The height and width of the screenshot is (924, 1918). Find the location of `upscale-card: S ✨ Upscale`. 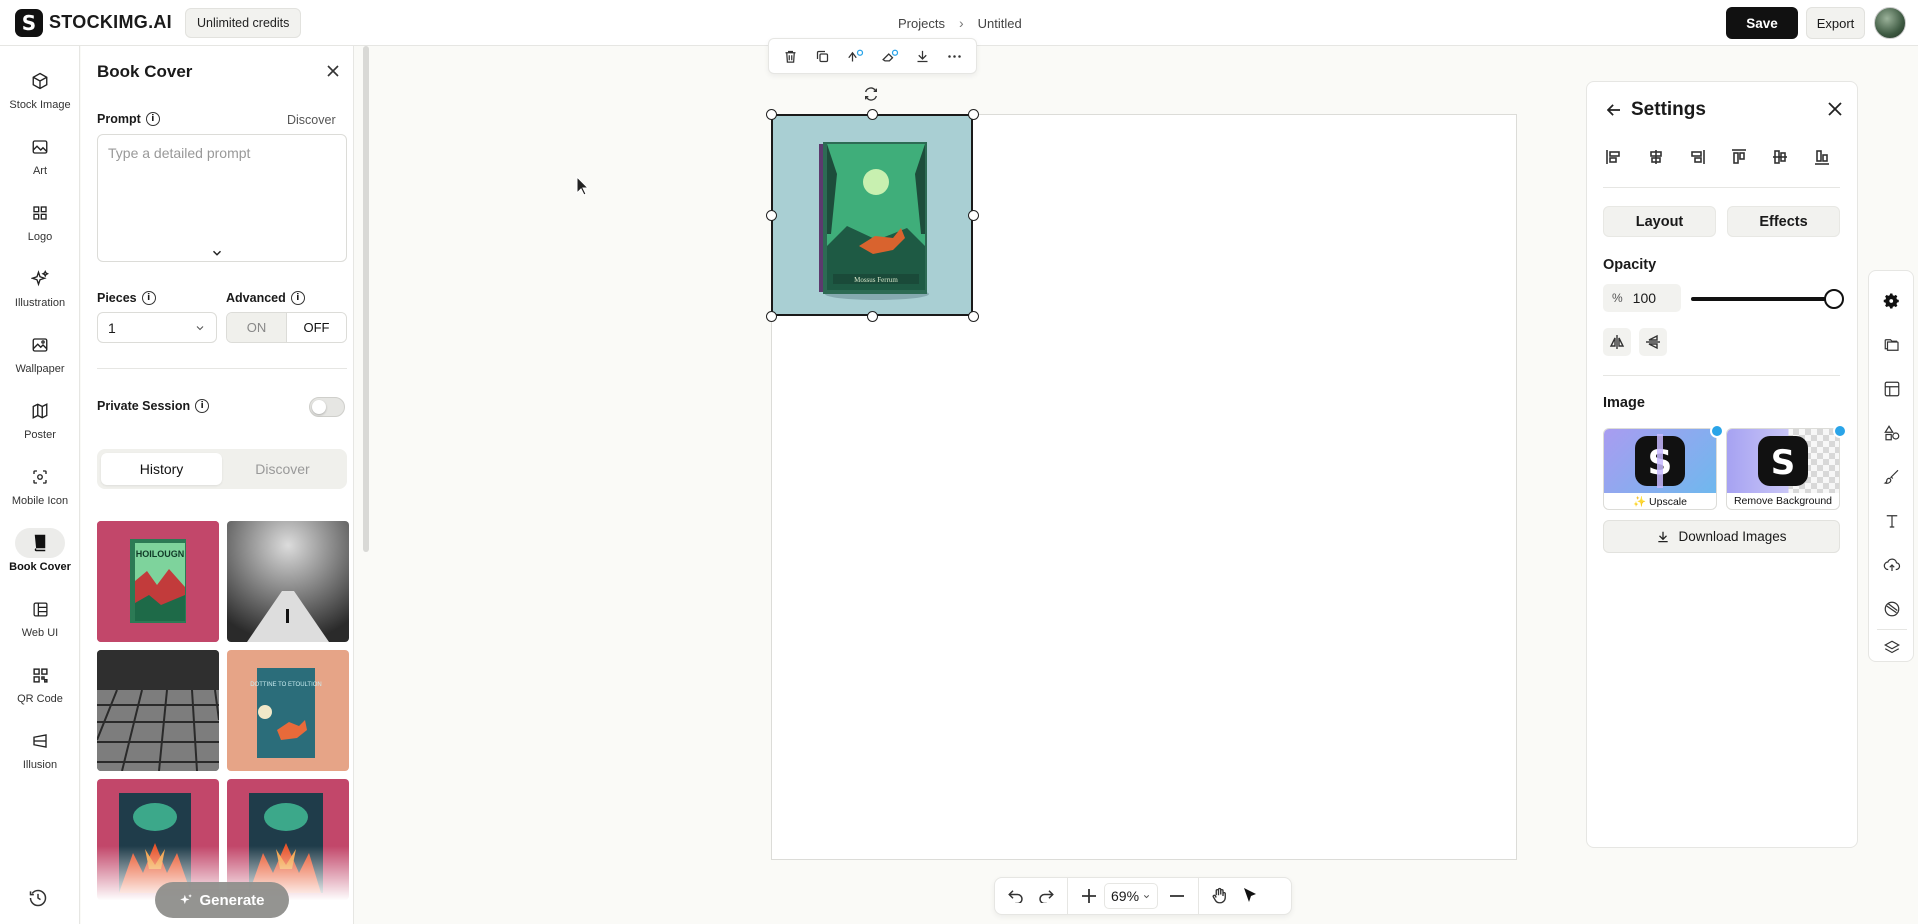

upscale-card: S ✨ Upscale is located at coordinates (1660, 469).